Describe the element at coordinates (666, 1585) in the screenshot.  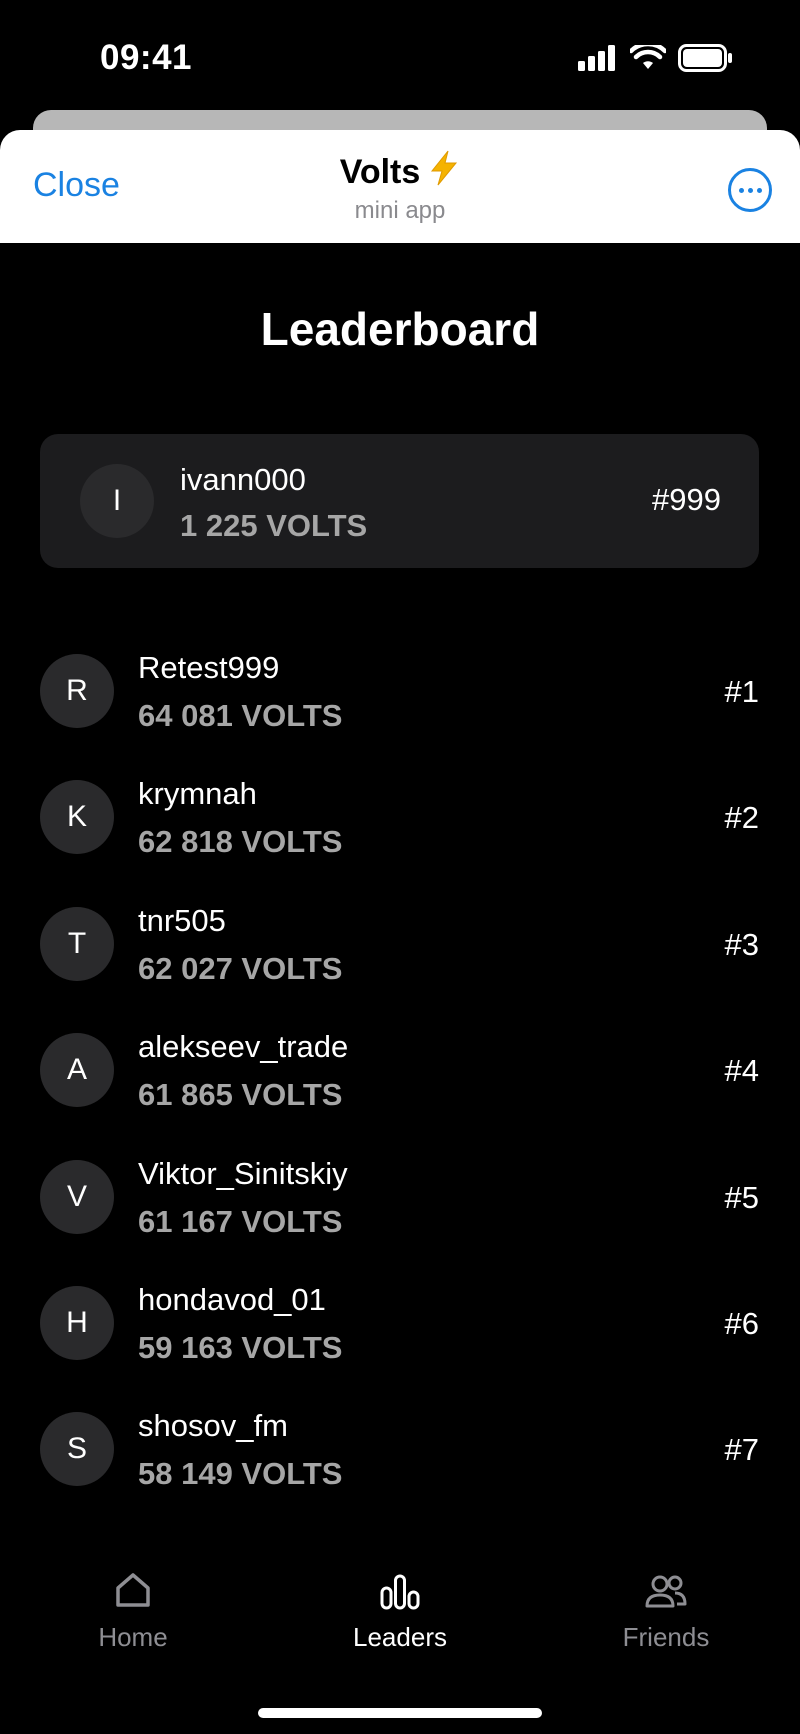
I see `friends-icon` at that location.